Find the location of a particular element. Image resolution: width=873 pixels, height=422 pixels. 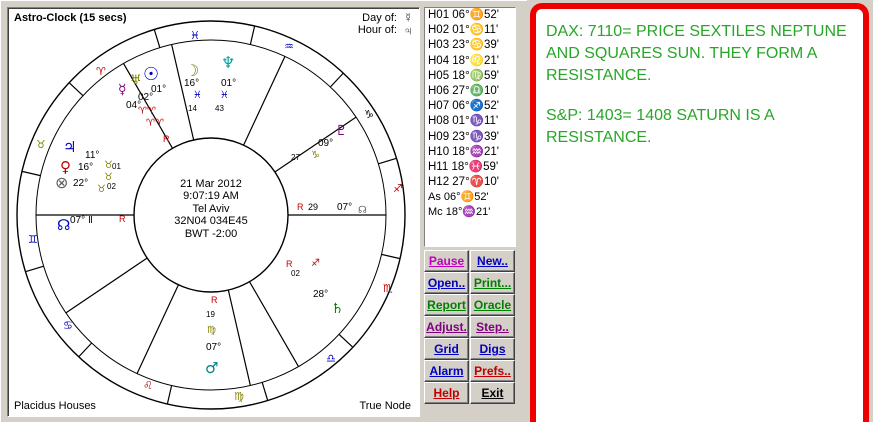

cusp-row: H01 06°♊52' is located at coordinates (463, 15).